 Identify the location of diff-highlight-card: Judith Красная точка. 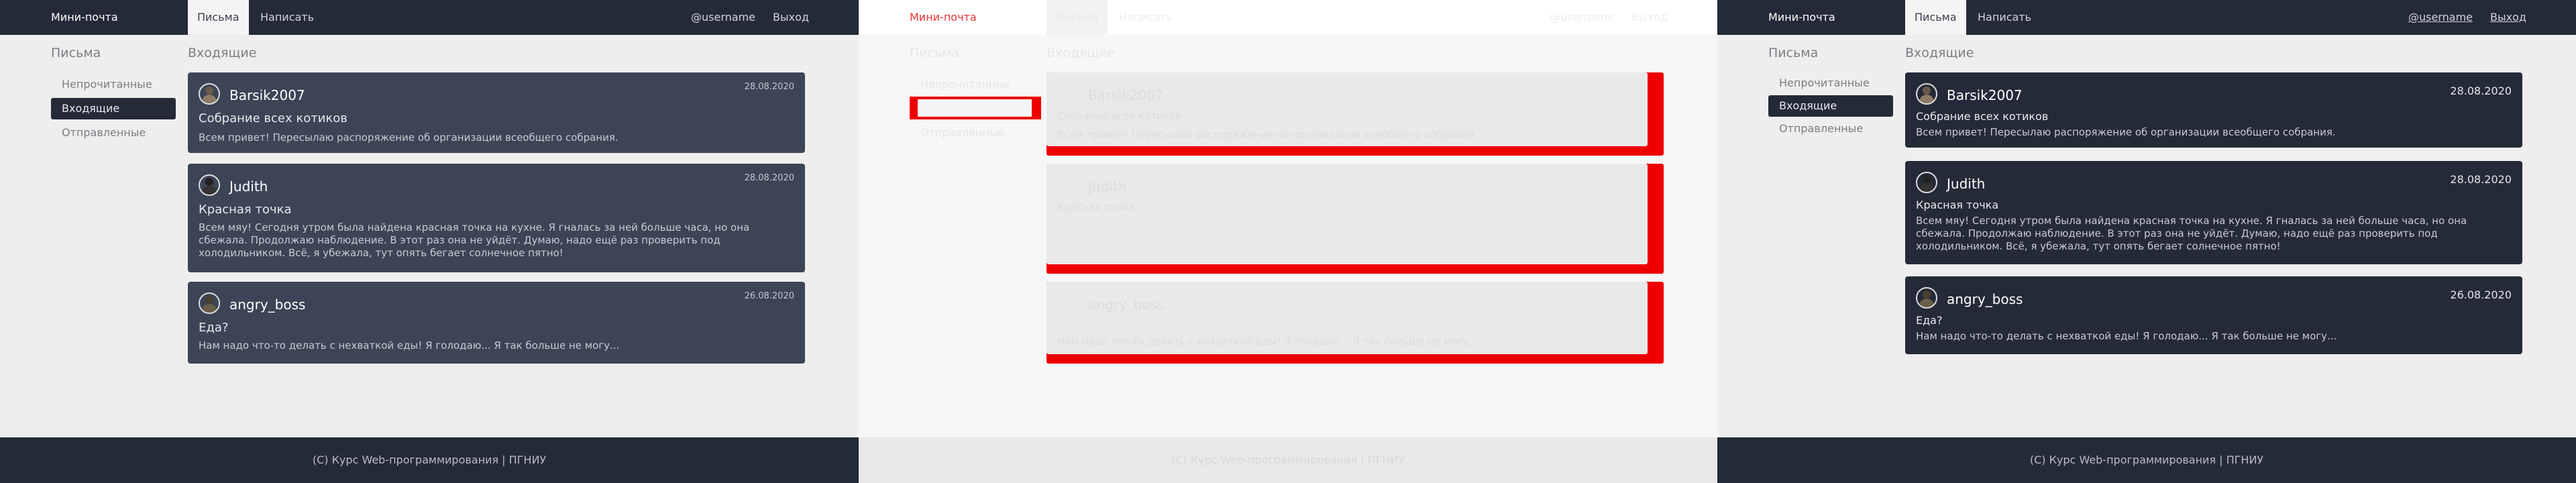
(1355, 219).